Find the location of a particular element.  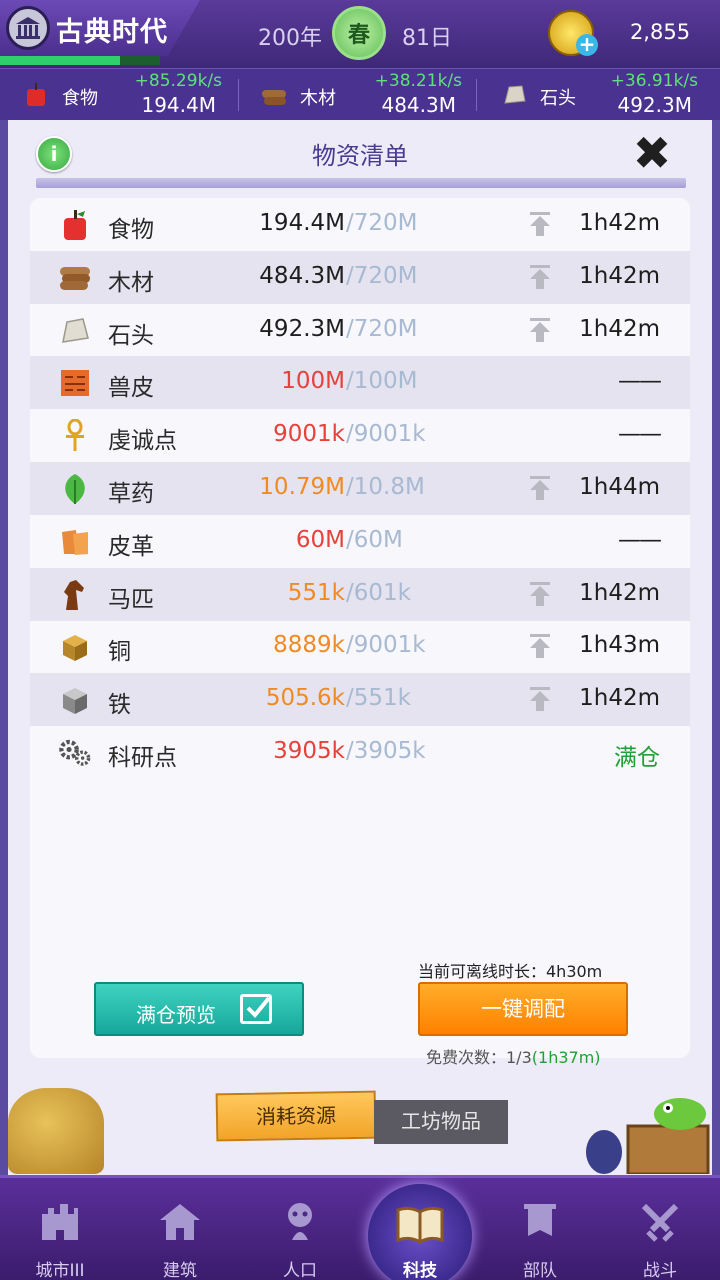

resource-name: 木材 is located at coordinates (131, 282).